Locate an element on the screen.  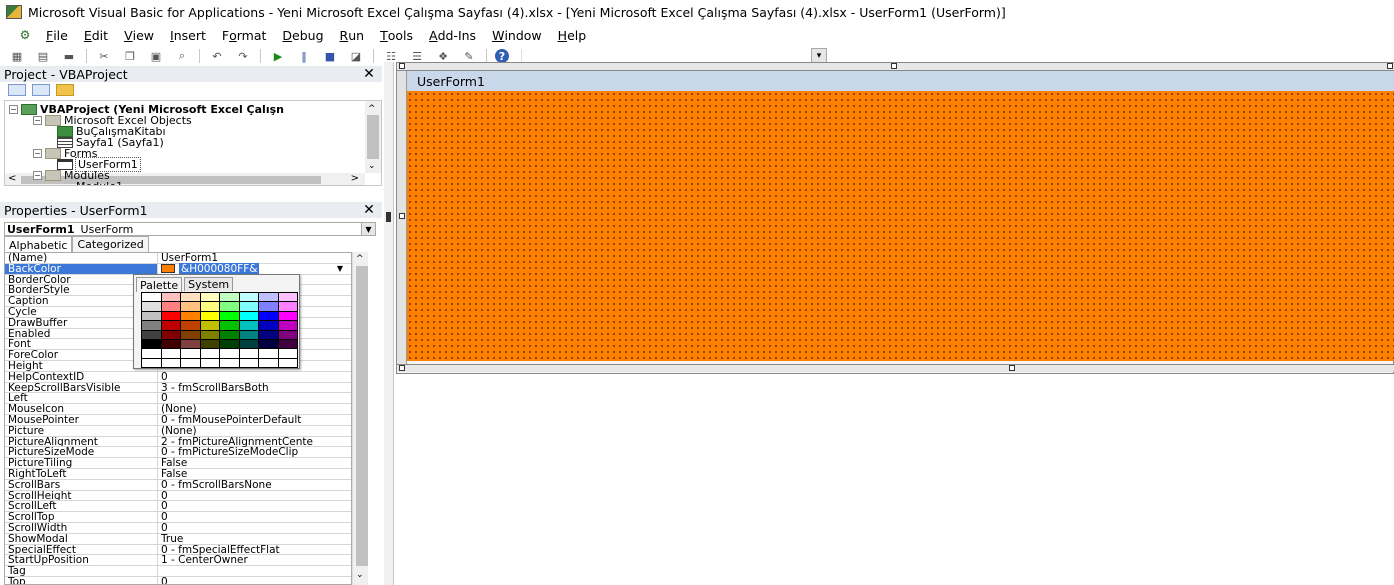
color-palette-grid is located at coordinates (219, 330).